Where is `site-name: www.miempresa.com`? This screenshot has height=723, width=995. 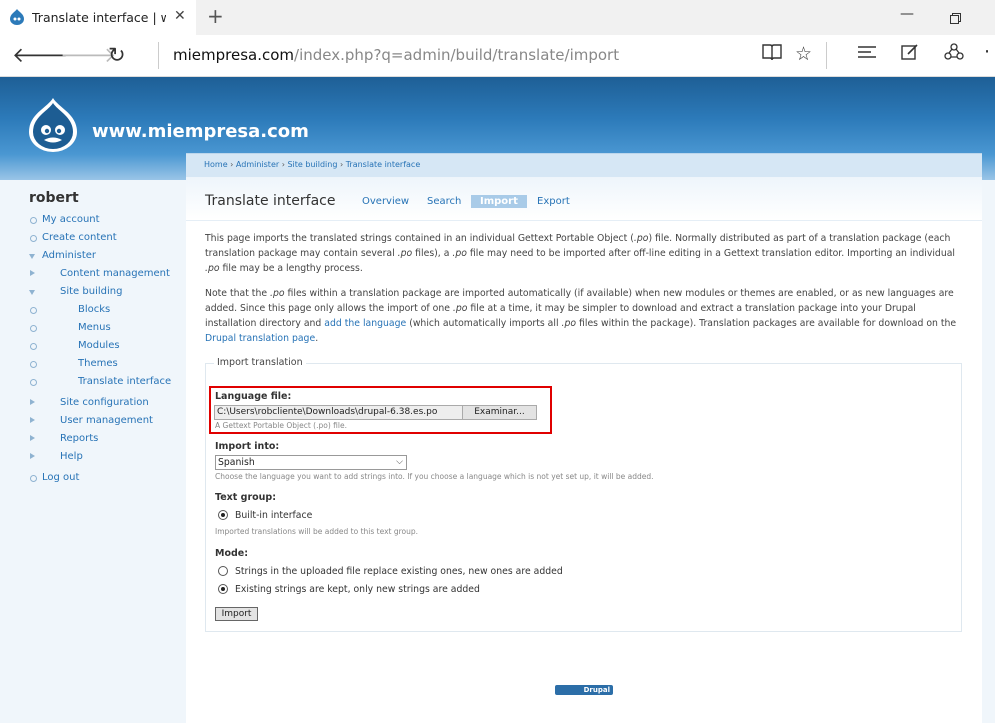
site-name: www.miempresa.com is located at coordinates (200, 131).